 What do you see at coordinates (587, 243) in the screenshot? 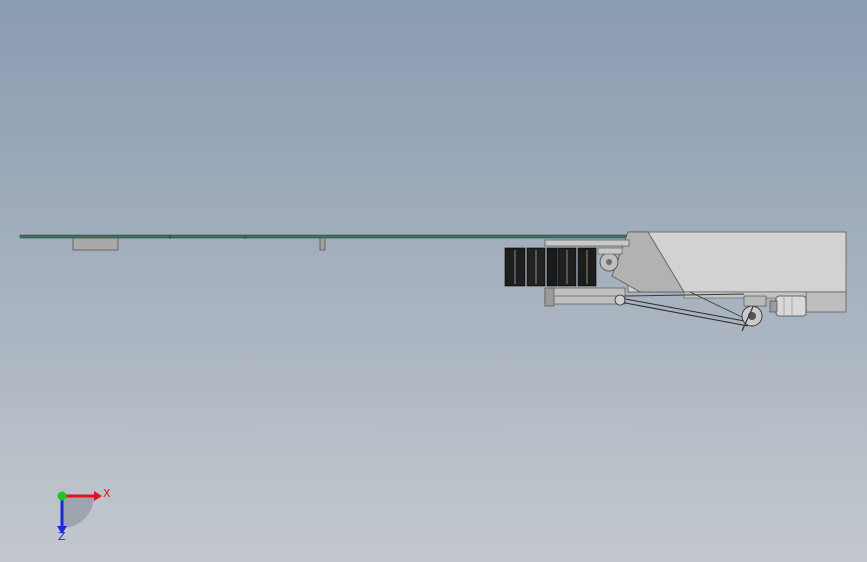
I see `frame-top-rail` at bounding box center [587, 243].